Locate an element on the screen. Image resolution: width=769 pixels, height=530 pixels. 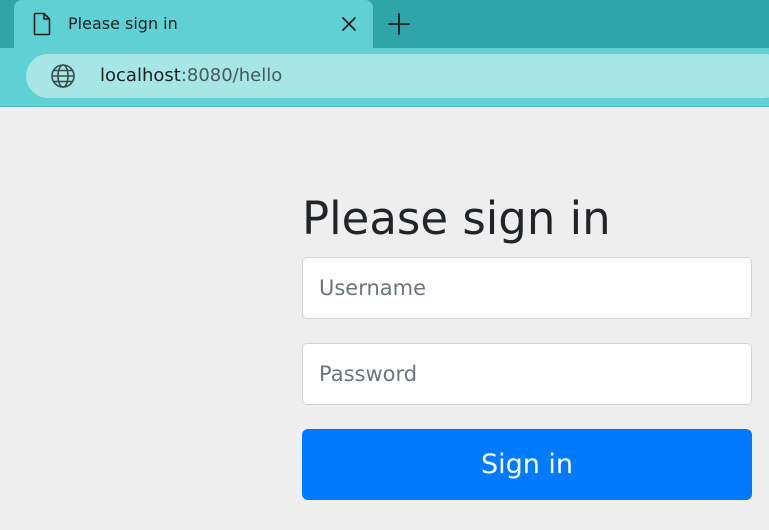
browser-tab-active: Please sign in is located at coordinates (193, 24).